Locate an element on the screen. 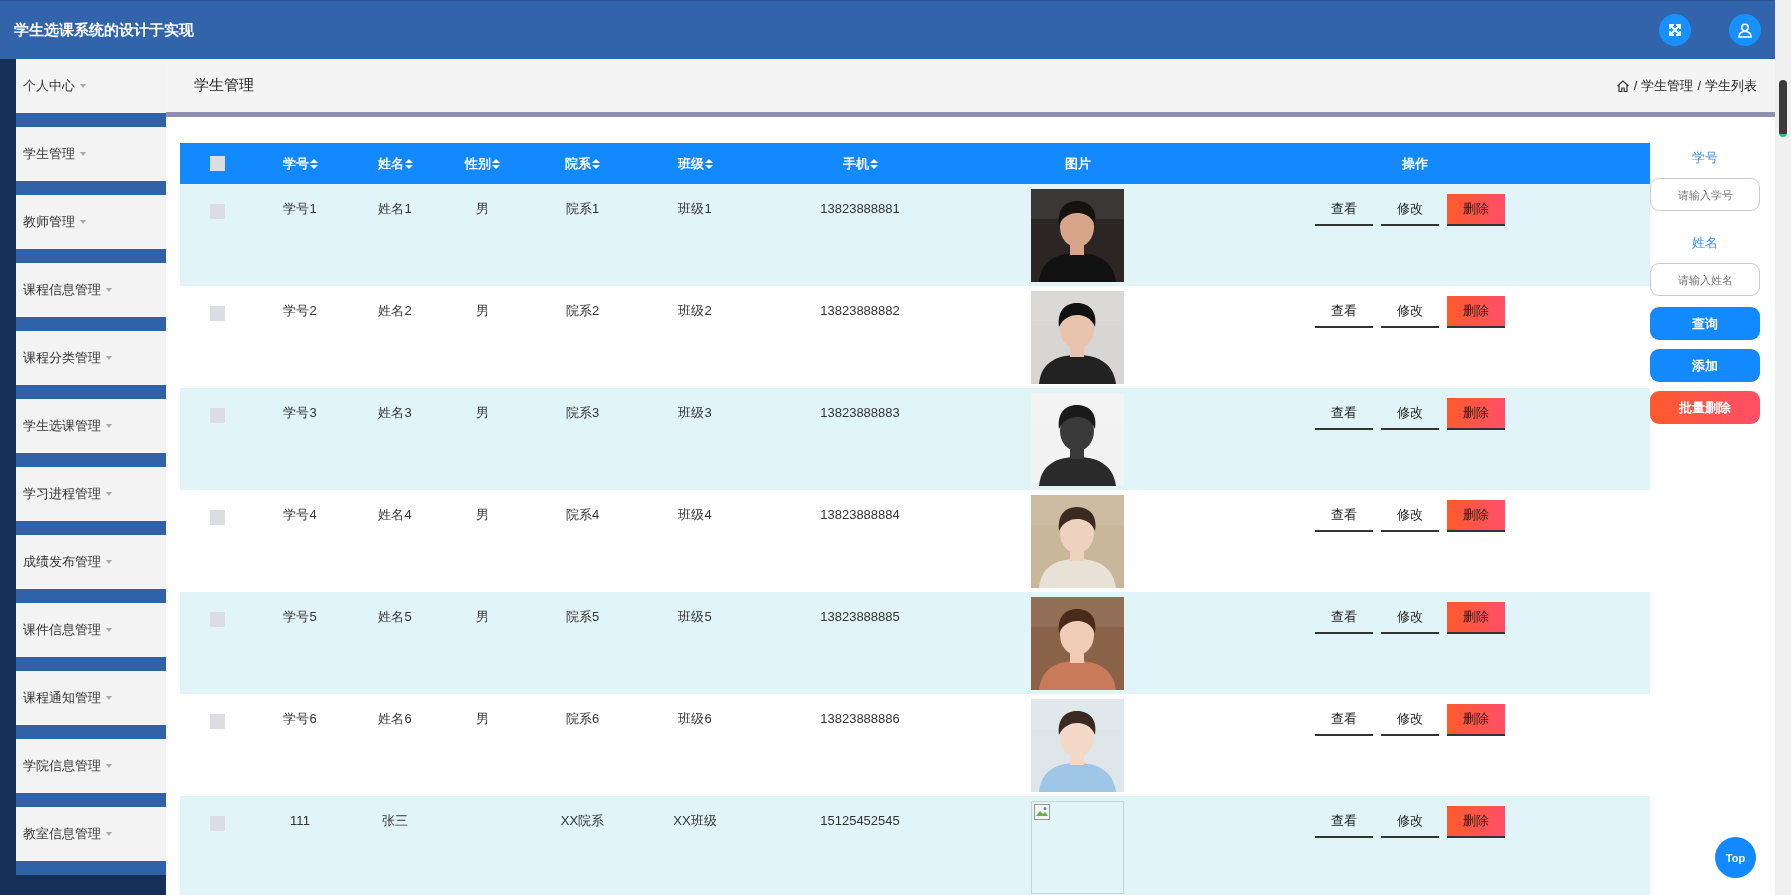 The width and height of the screenshot is (1791, 895). broken-image-icon is located at coordinates (1042, 812).